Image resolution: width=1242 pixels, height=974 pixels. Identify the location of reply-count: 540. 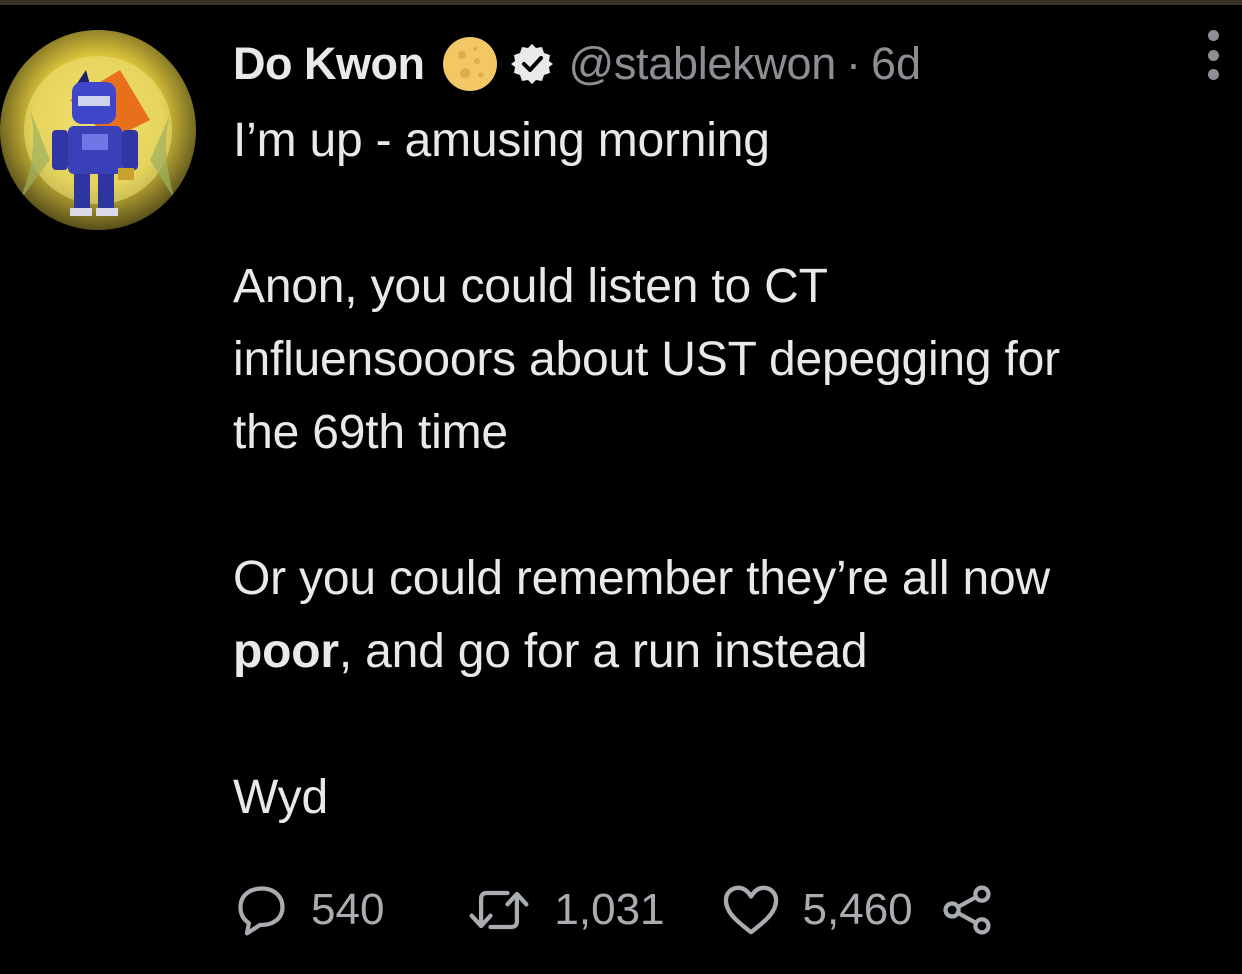
(348, 909).